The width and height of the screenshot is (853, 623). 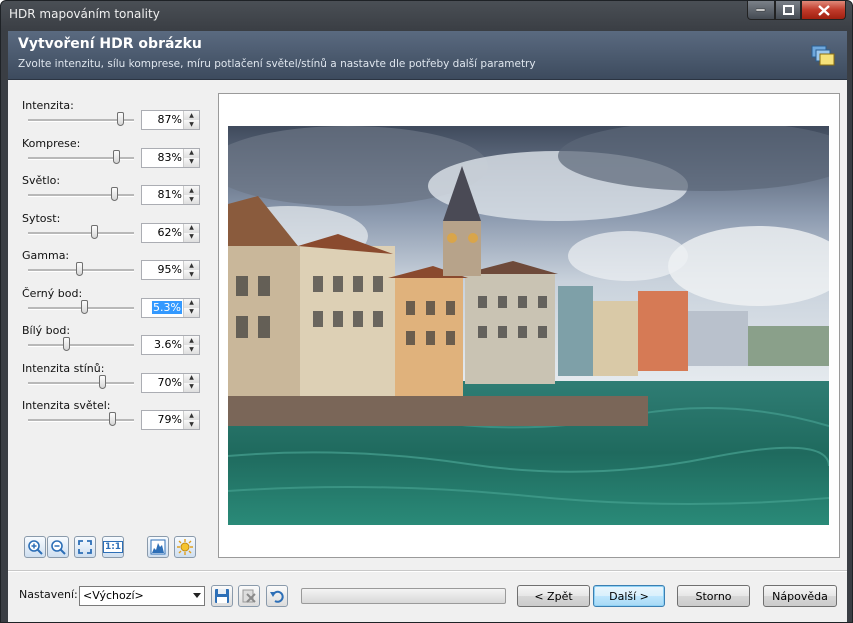 I want to click on spinbox-value: 87%, so click(x=162, y=120).